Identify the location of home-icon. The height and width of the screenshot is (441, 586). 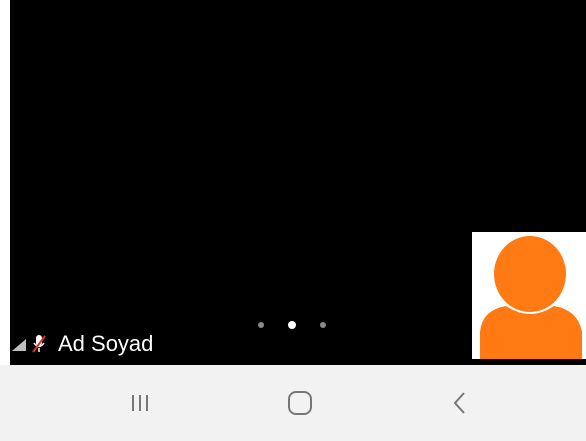
(300, 403).